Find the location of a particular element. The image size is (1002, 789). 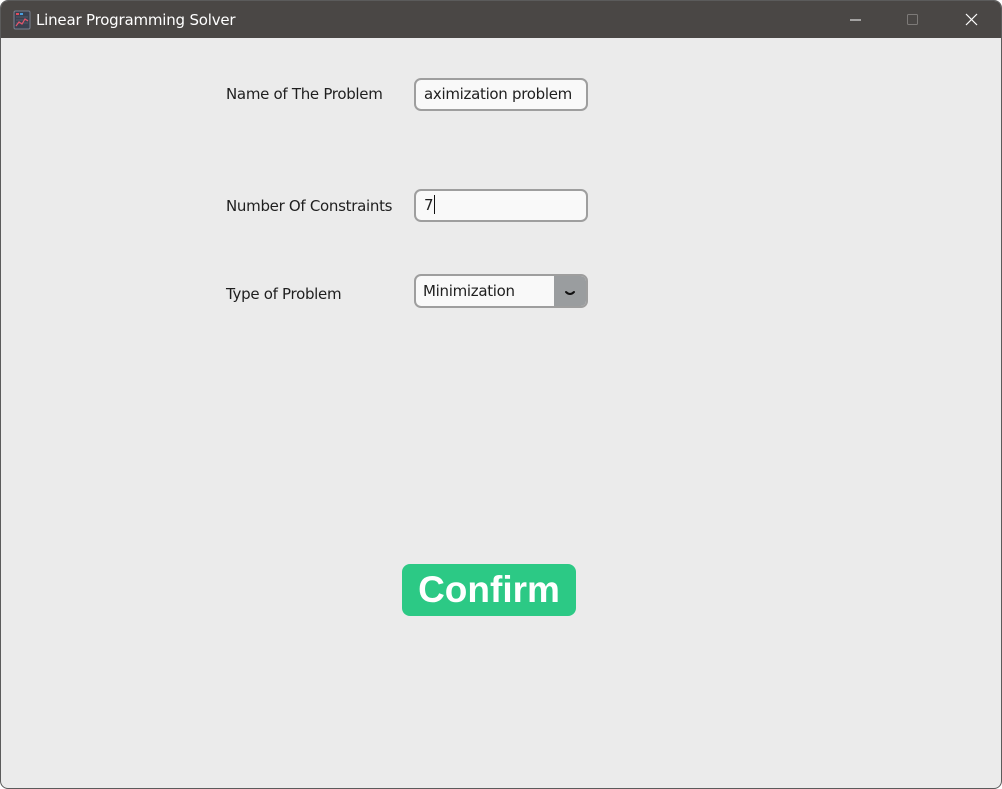

problem-type-label: Type of Problem is located at coordinates (284, 294).